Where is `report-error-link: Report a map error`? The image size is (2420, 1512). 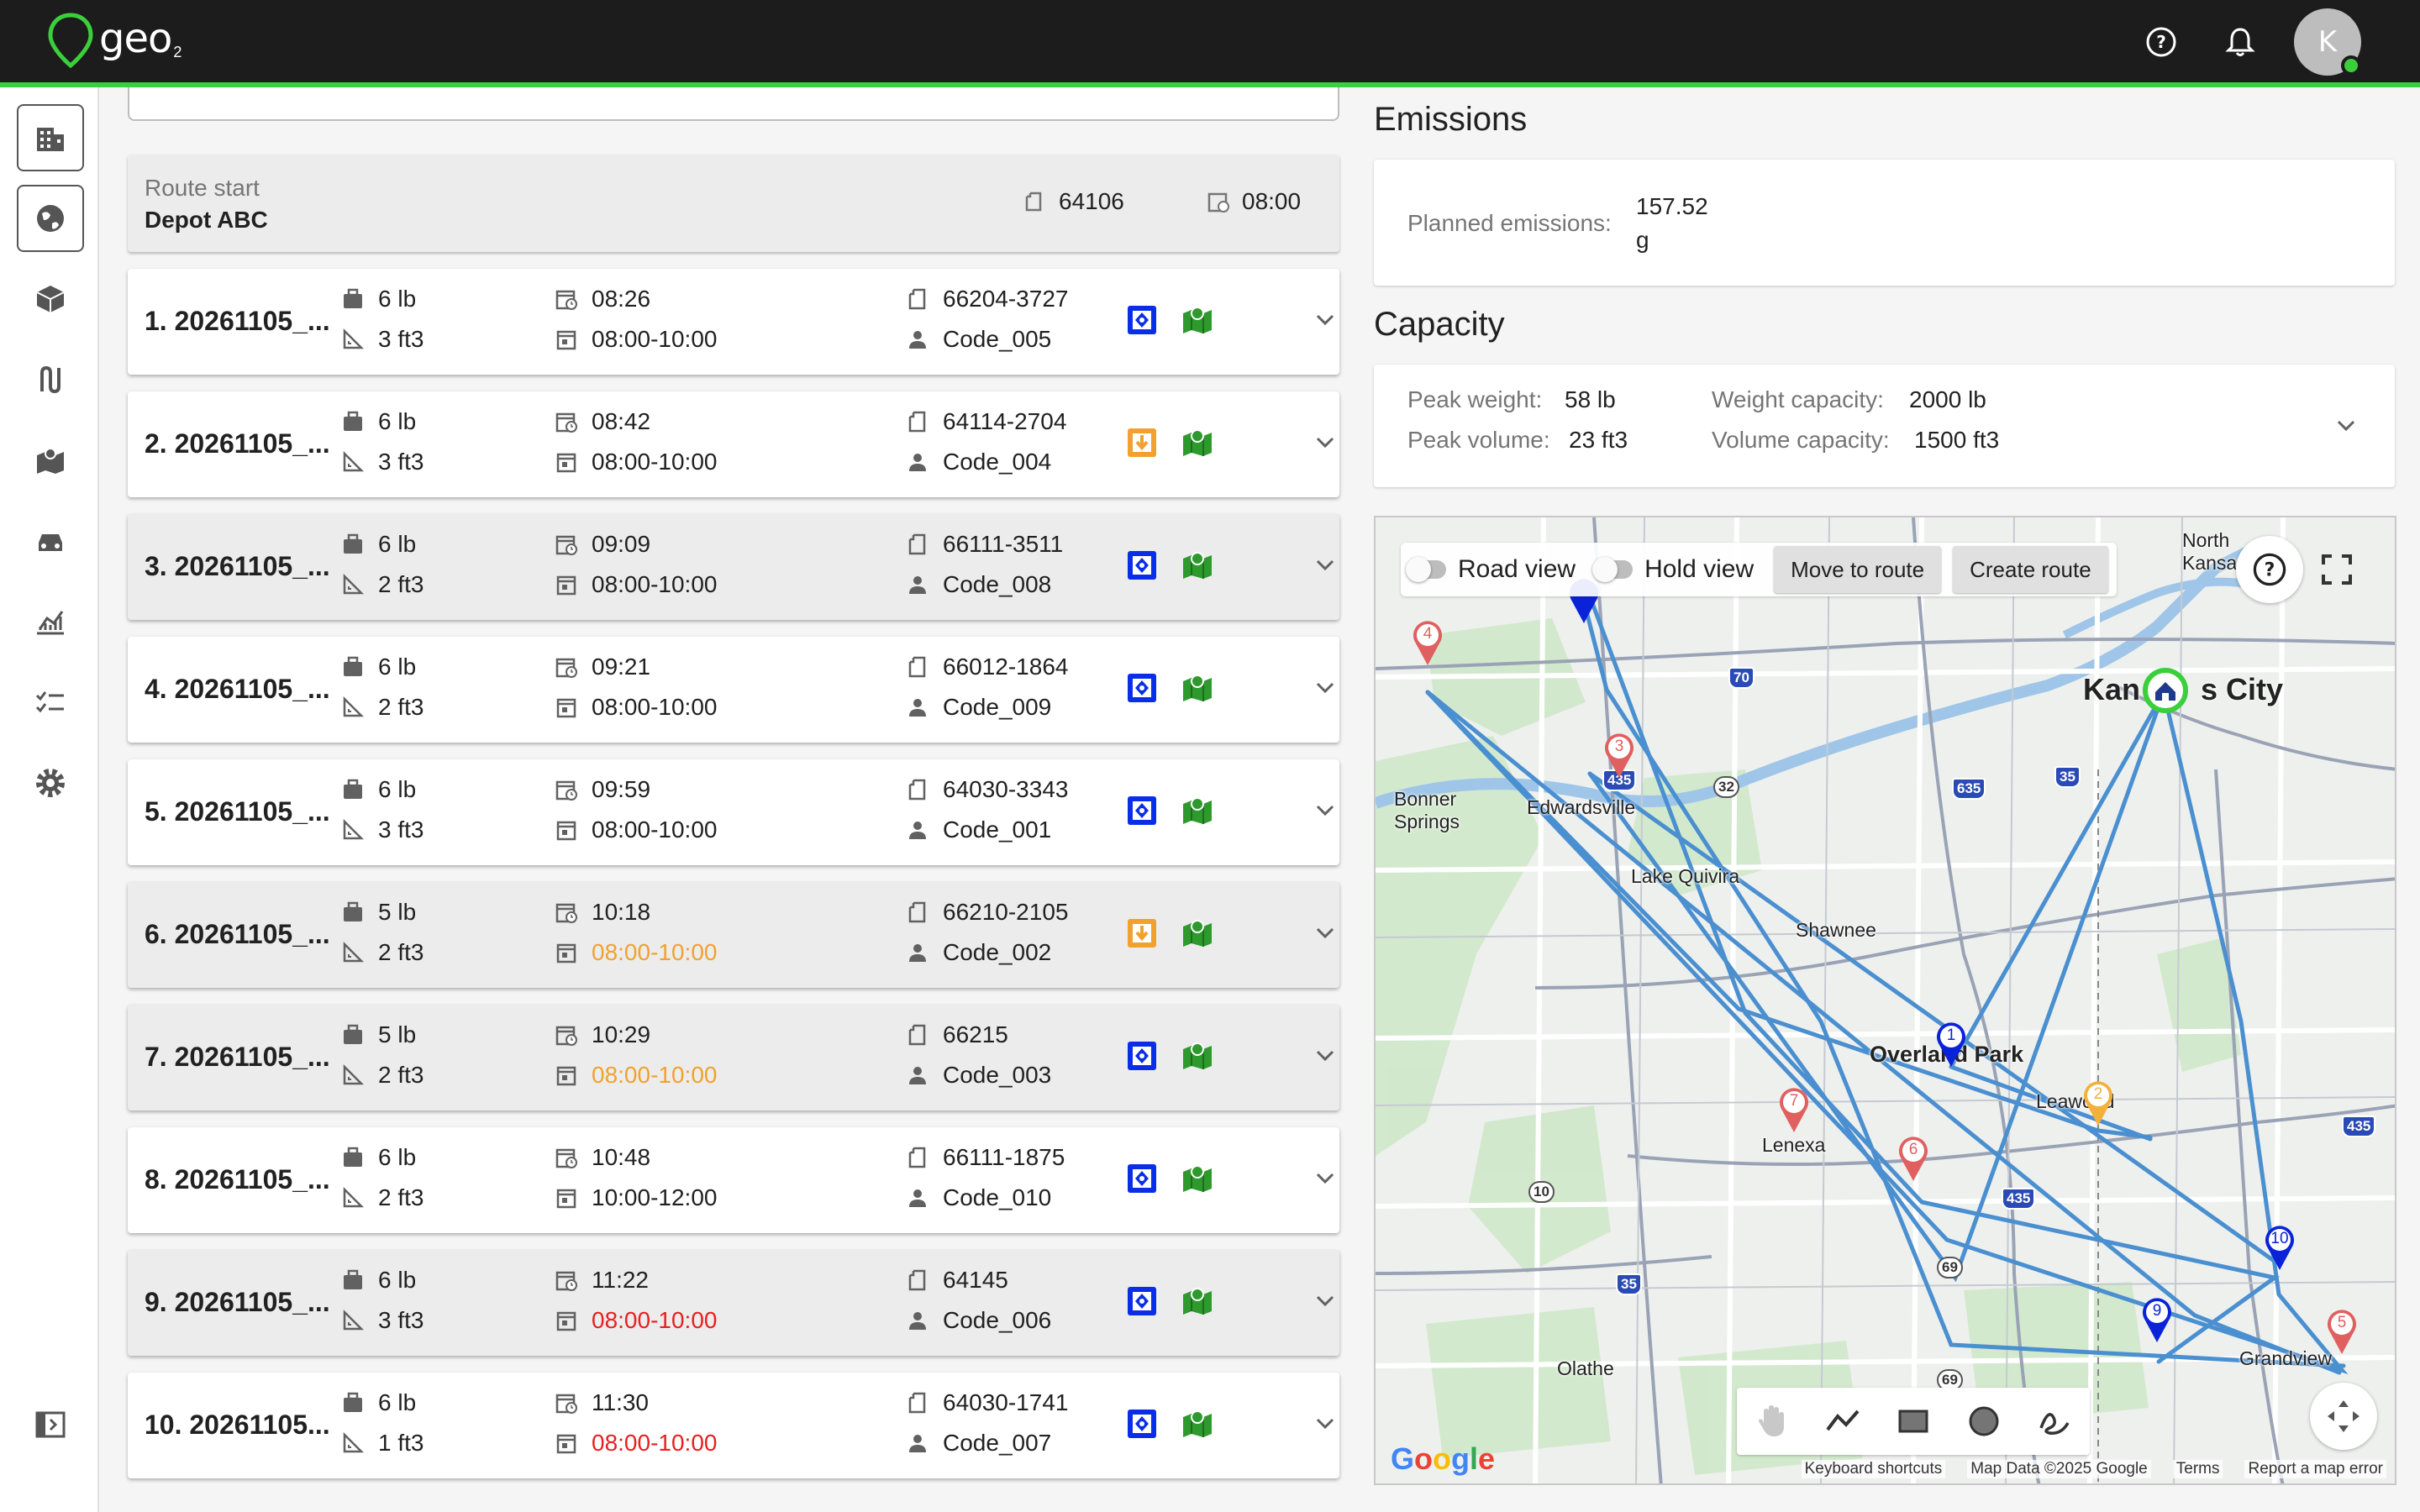 report-error-link: Report a map error is located at coordinates (2315, 1469).